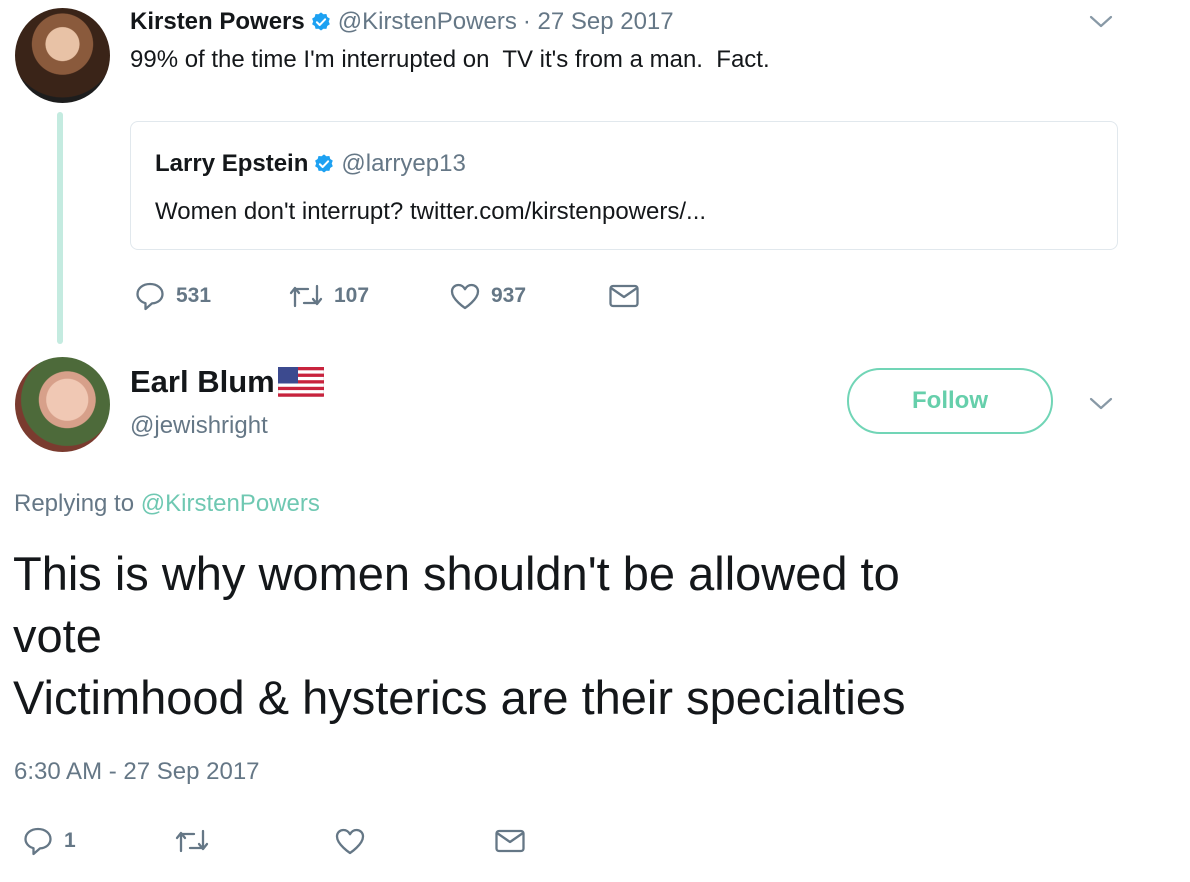 This screenshot has width=1190, height=882. Describe the element at coordinates (328, 296) in the screenshot. I see `retweet-action: 107` at that location.